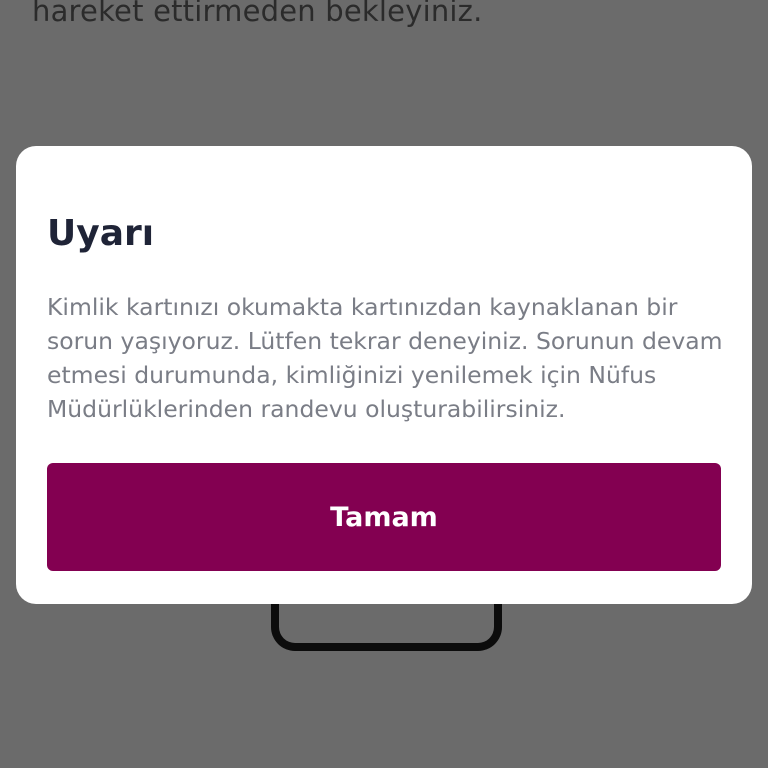 Image resolution: width=768 pixels, height=768 pixels. I want to click on dialog-title: Uyarı, so click(101, 233).